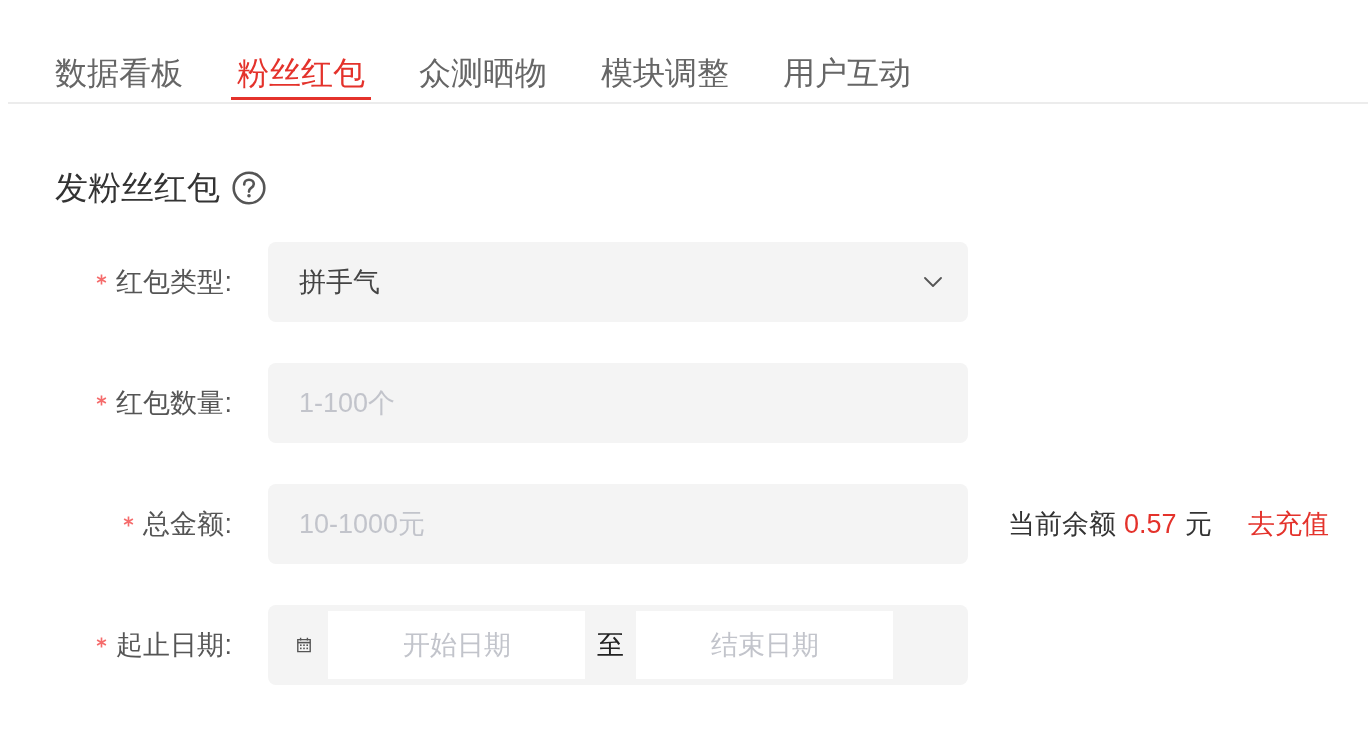 Image resolution: width=1368 pixels, height=742 pixels. What do you see at coordinates (933, 282) in the screenshot?
I see `chevron-down-icon` at bounding box center [933, 282].